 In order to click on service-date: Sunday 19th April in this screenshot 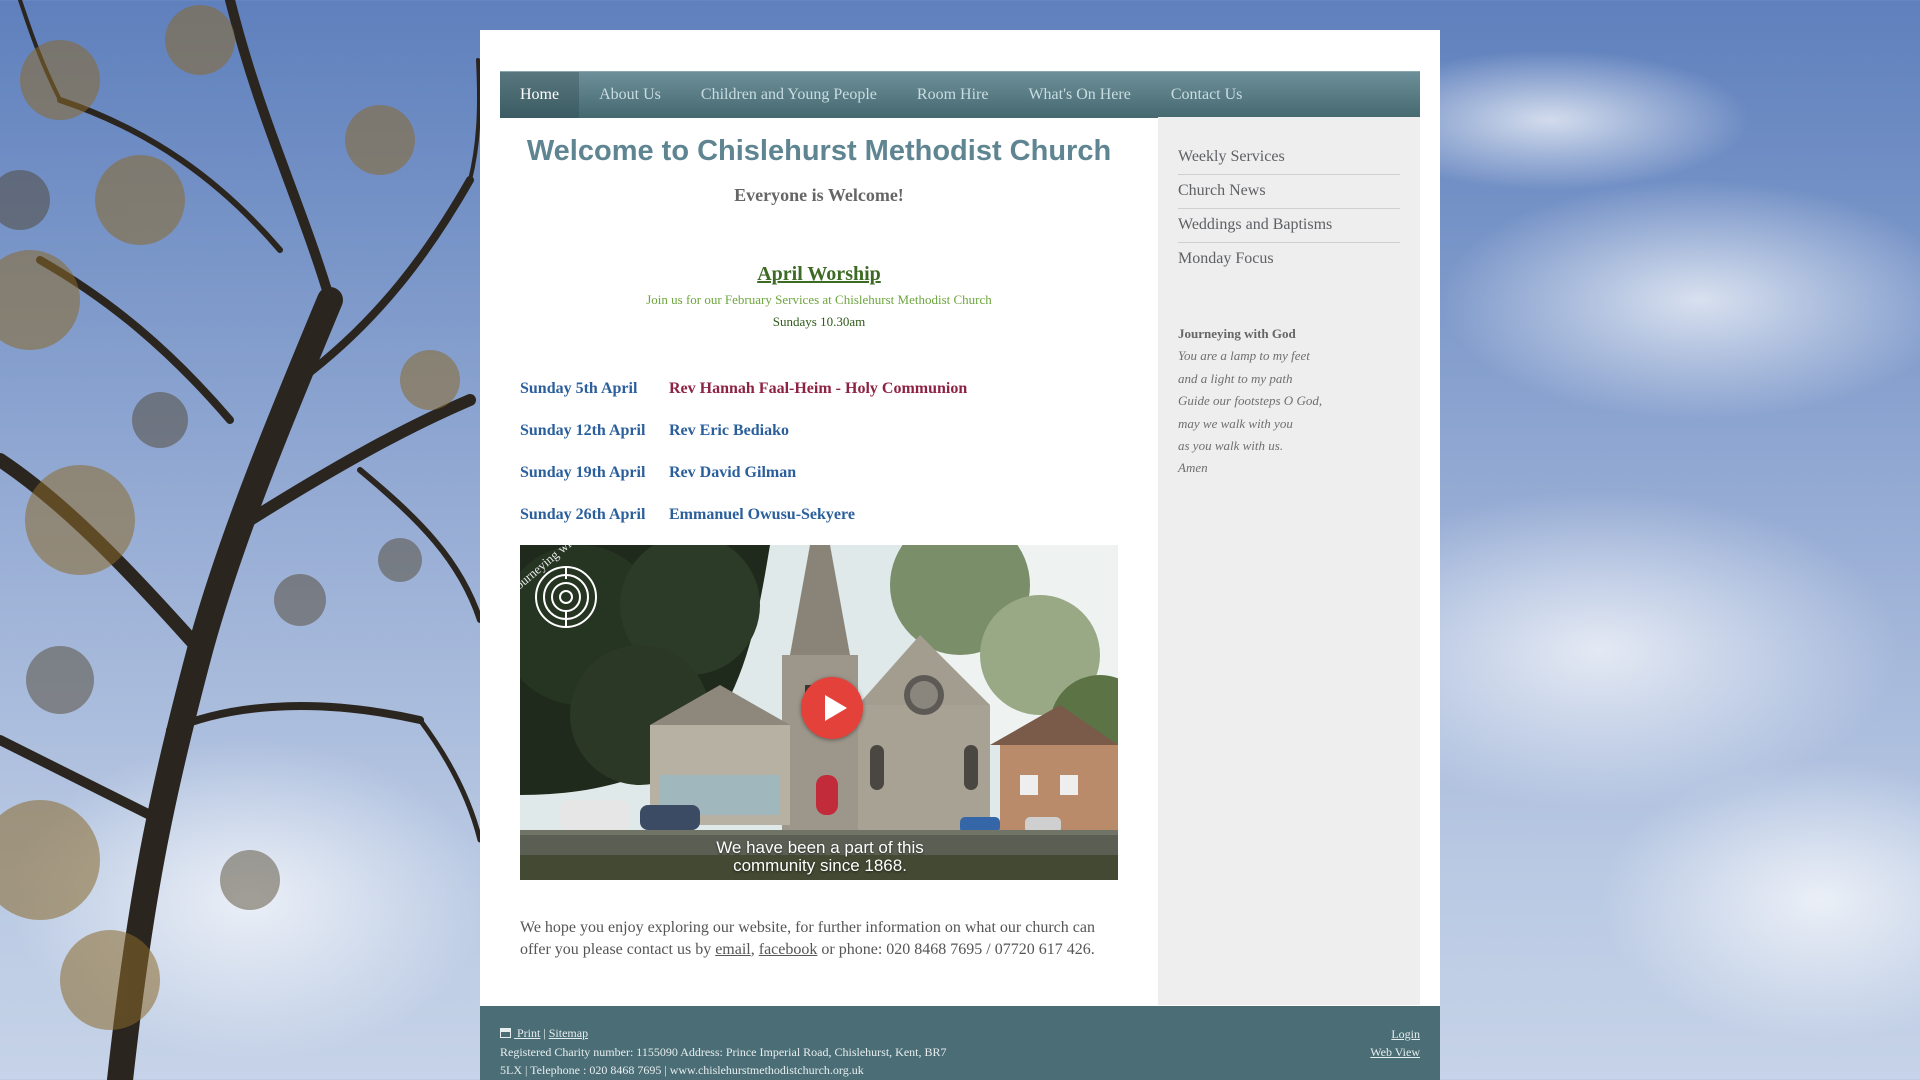, I will do `click(583, 472)`.